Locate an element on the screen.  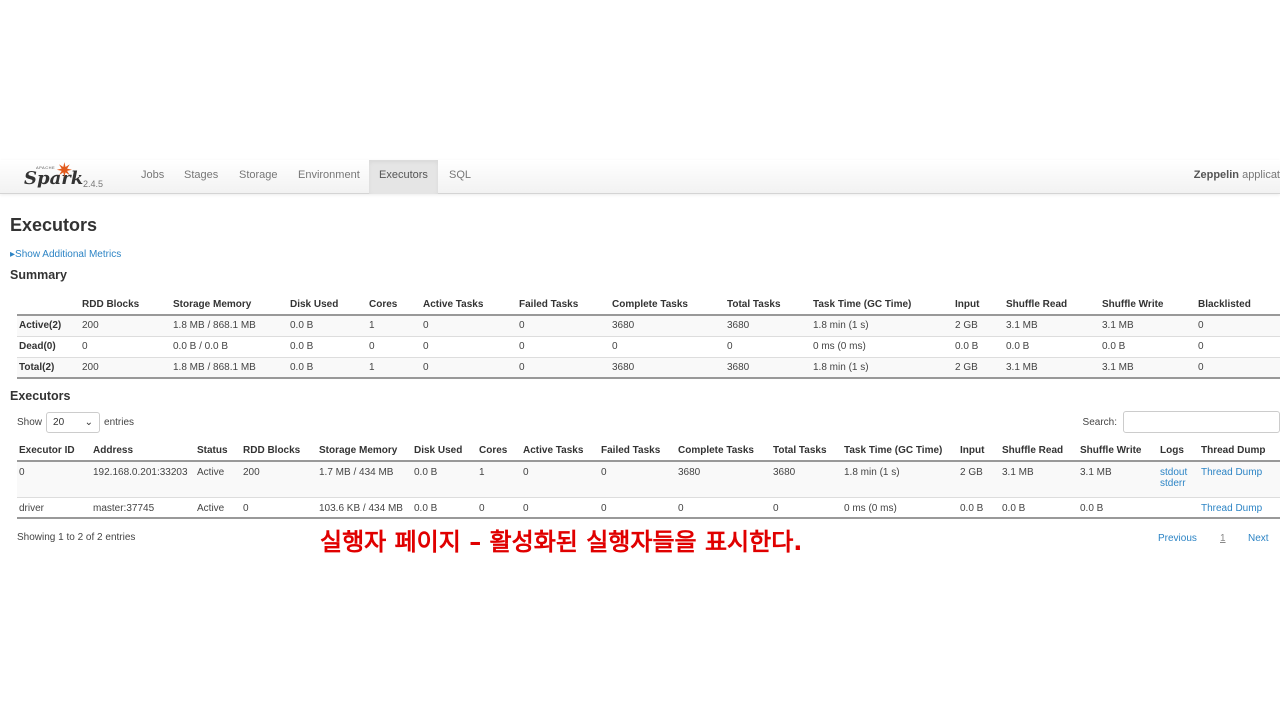
summary-header: Disk Used is located at coordinates (327, 305).